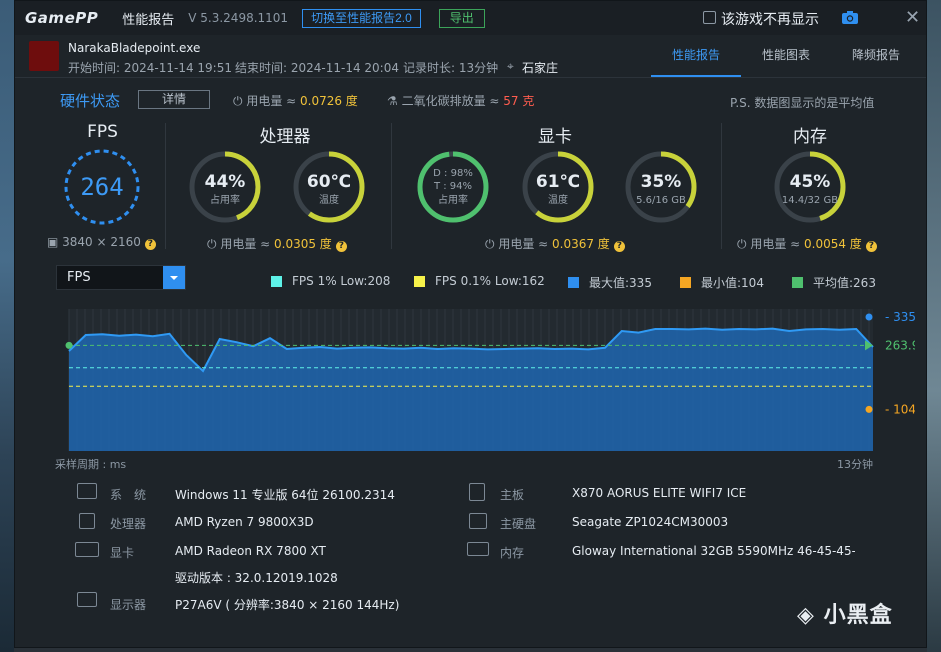 The image size is (941, 652). What do you see at coordinates (510, 66) in the screenshot?
I see `location-pin-icon: ⌖` at bounding box center [510, 66].